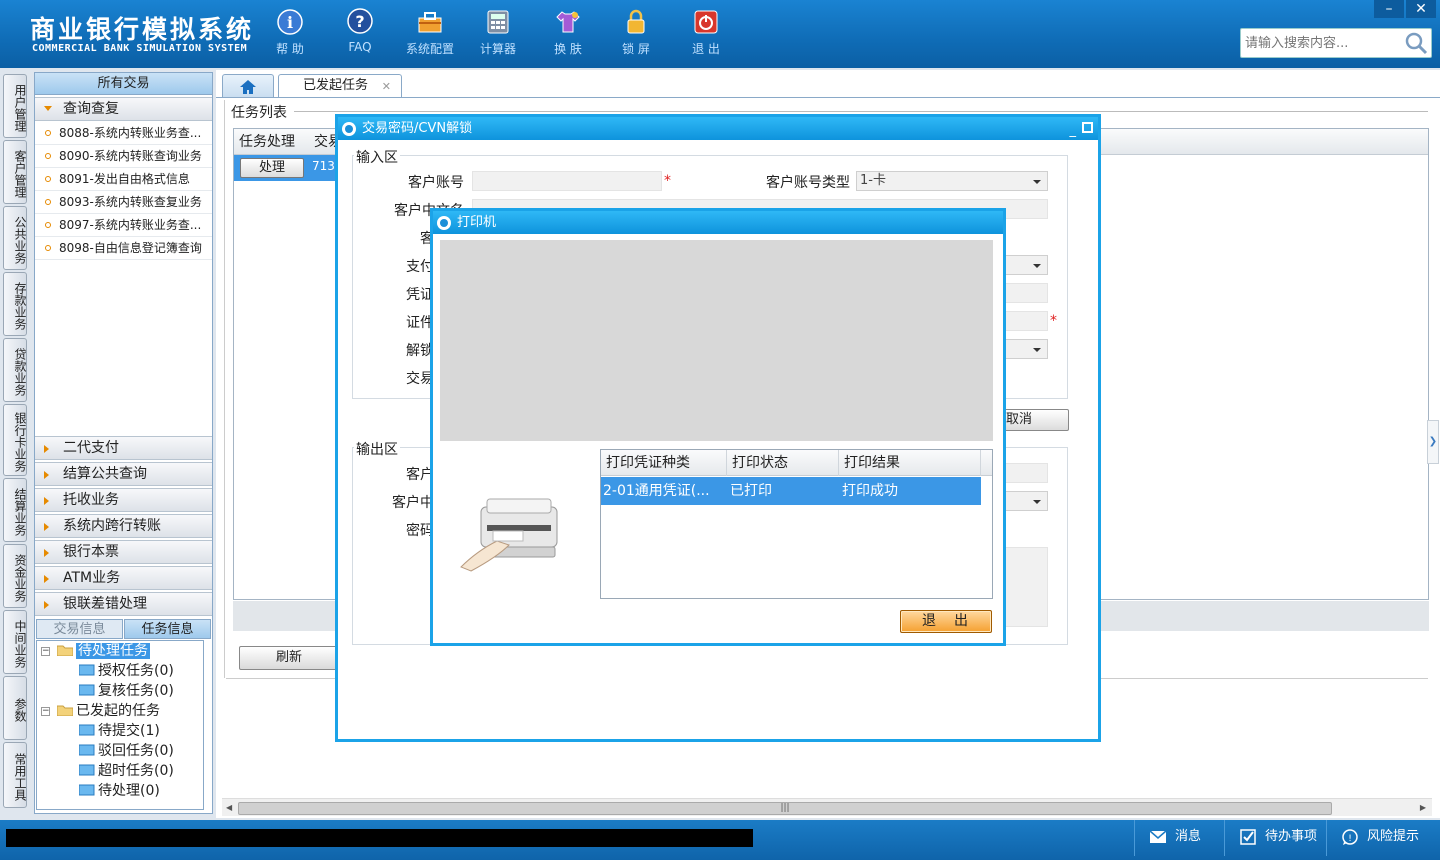  I want to click on table-row: 处理 7132, so click(289, 168).